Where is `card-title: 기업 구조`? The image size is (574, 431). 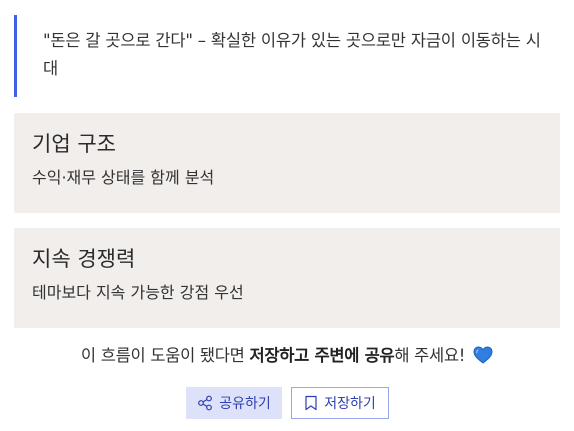
card-title: 기업 구조 is located at coordinates (74, 144).